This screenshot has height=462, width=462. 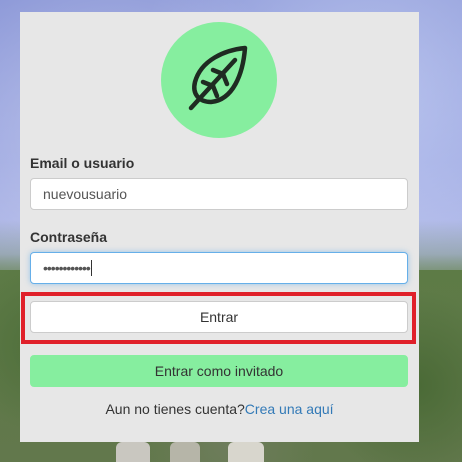 I want to click on password-field: ••••••••••••, so click(x=219, y=268).